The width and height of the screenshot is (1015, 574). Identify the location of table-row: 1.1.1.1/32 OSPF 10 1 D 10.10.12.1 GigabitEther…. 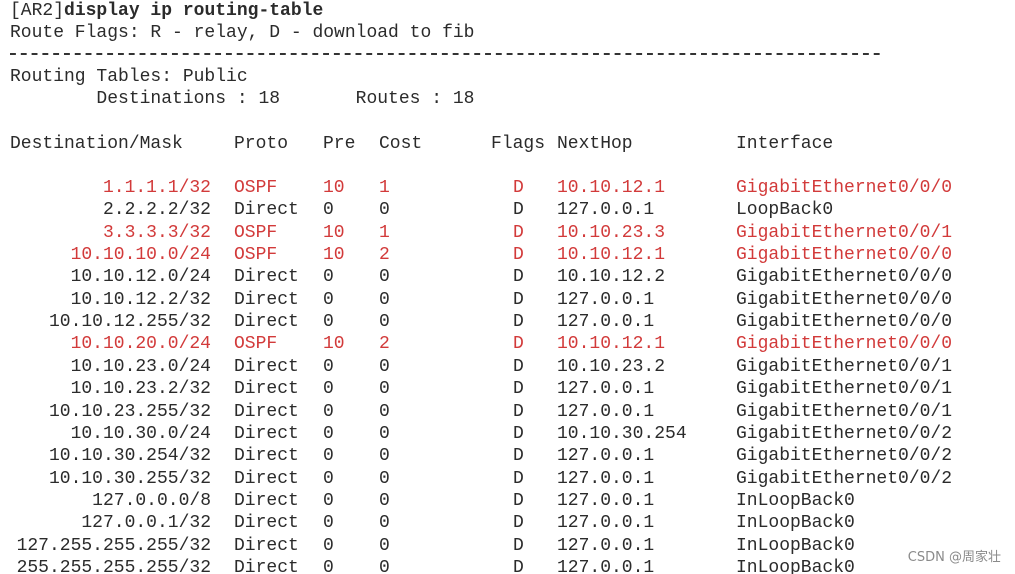
(507, 188).